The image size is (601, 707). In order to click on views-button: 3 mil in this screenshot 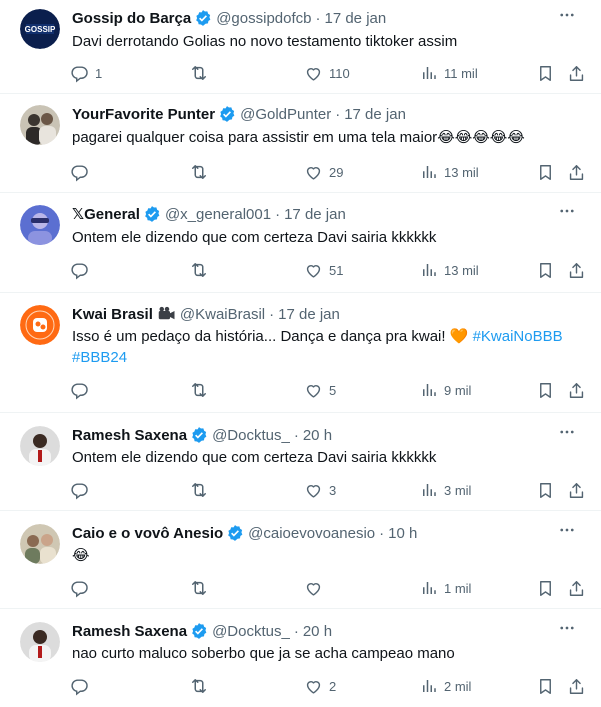, I will do `click(445, 490)`.